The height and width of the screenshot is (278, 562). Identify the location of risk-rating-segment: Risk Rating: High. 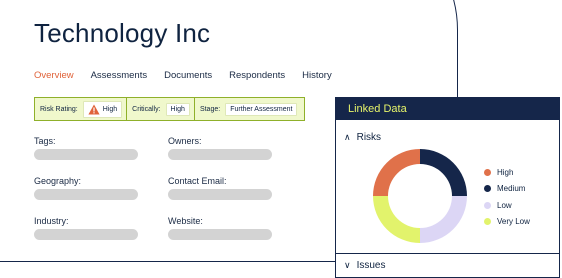
(81, 109).